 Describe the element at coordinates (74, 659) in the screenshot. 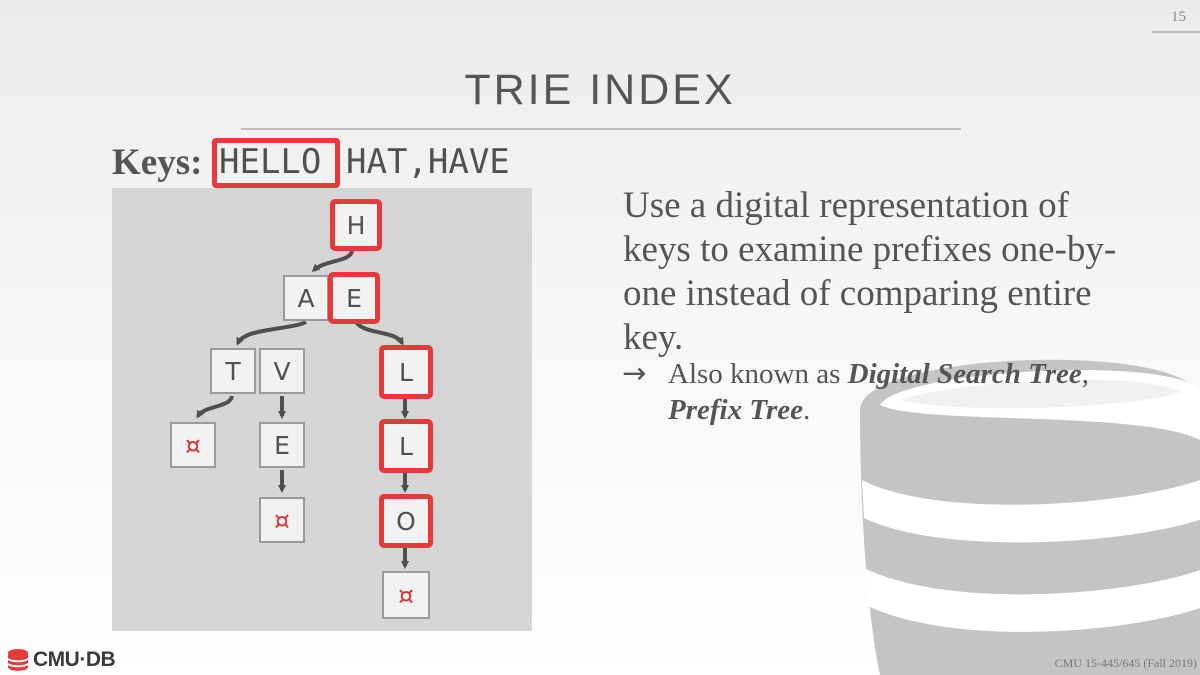

I see `logo-text: CMU·DB` at that location.